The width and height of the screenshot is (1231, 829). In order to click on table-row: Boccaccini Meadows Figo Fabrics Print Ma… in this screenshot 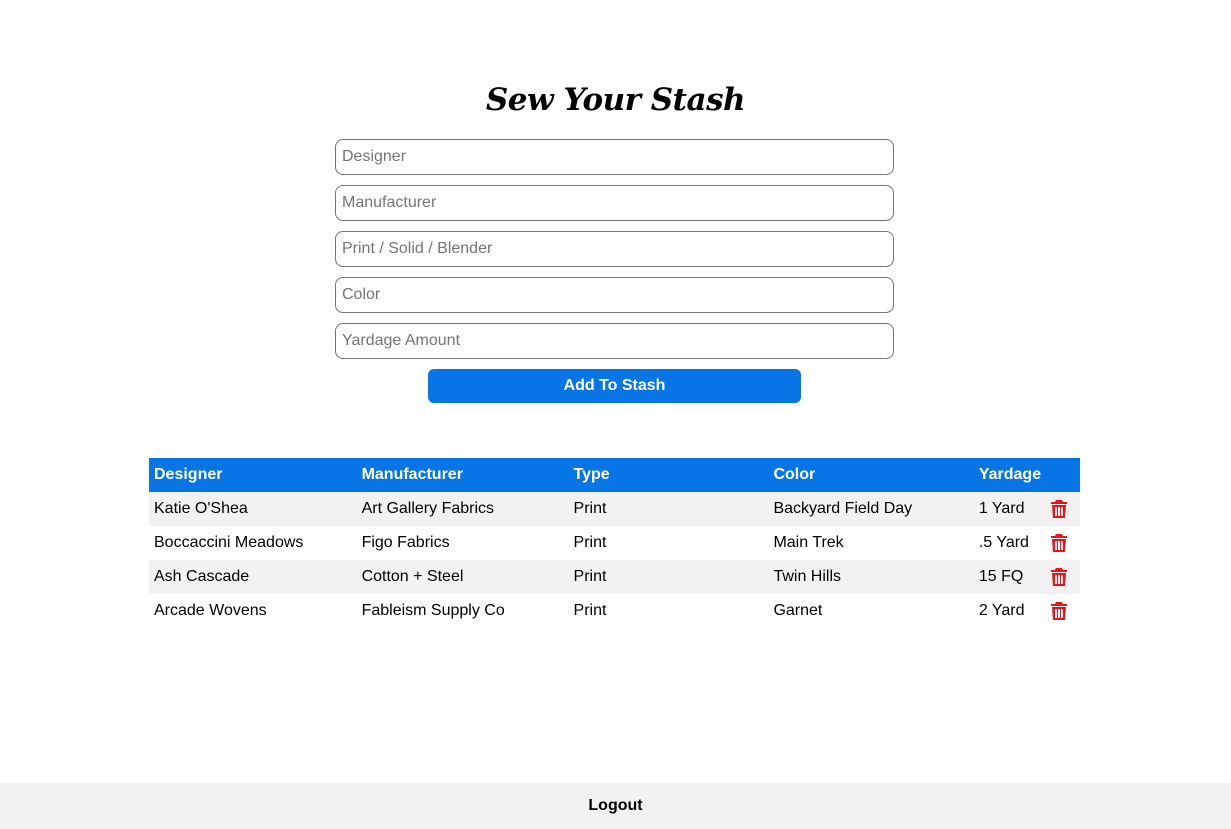, I will do `click(614, 543)`.